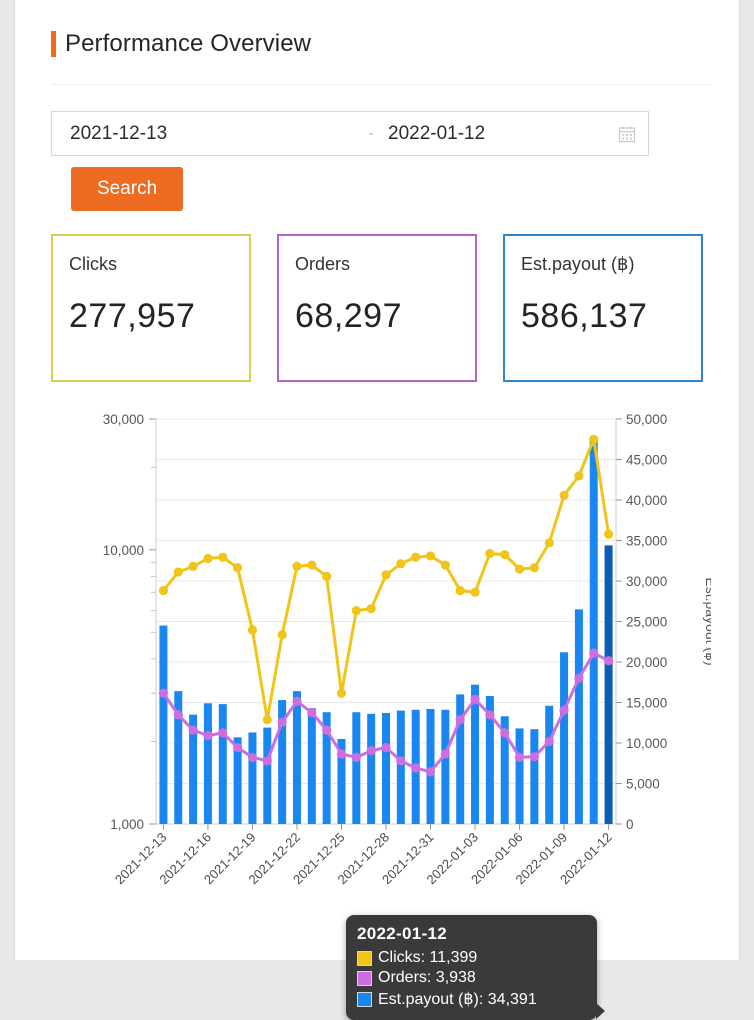  What do you see at coordinates (364, 958) in the screenshot?
I see `tooltip-swatch-clicks` at bounding box center [364, 958].